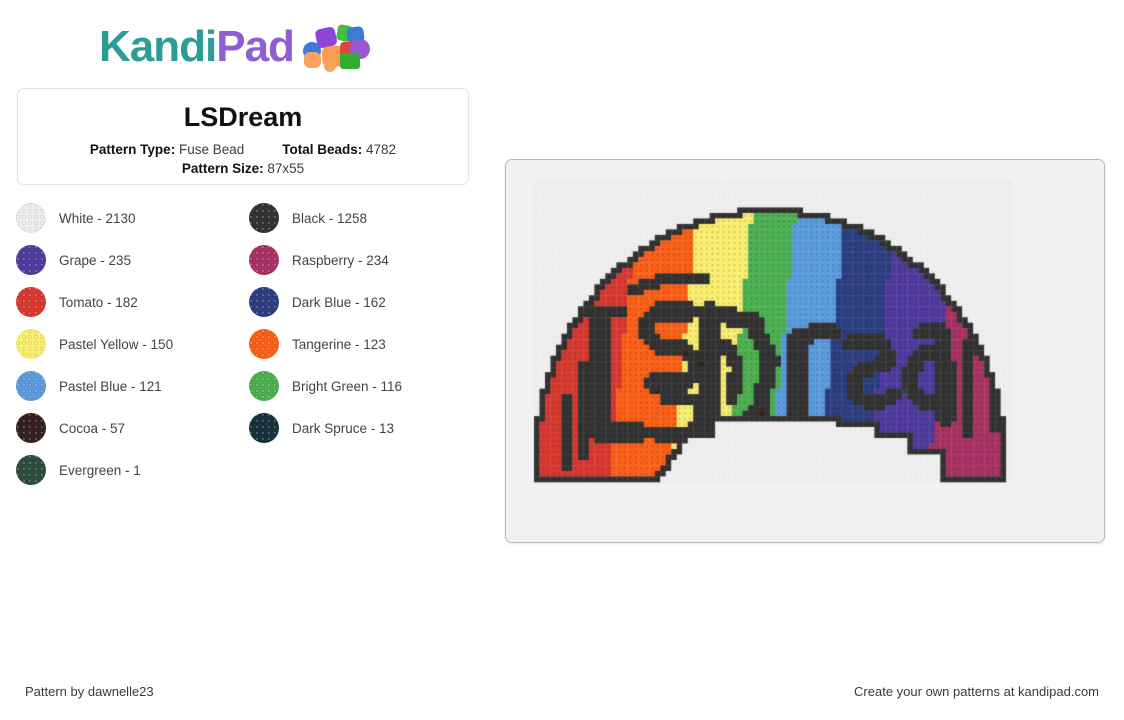  I want to click on legend-item: Black - 1258, so click(365, 218).